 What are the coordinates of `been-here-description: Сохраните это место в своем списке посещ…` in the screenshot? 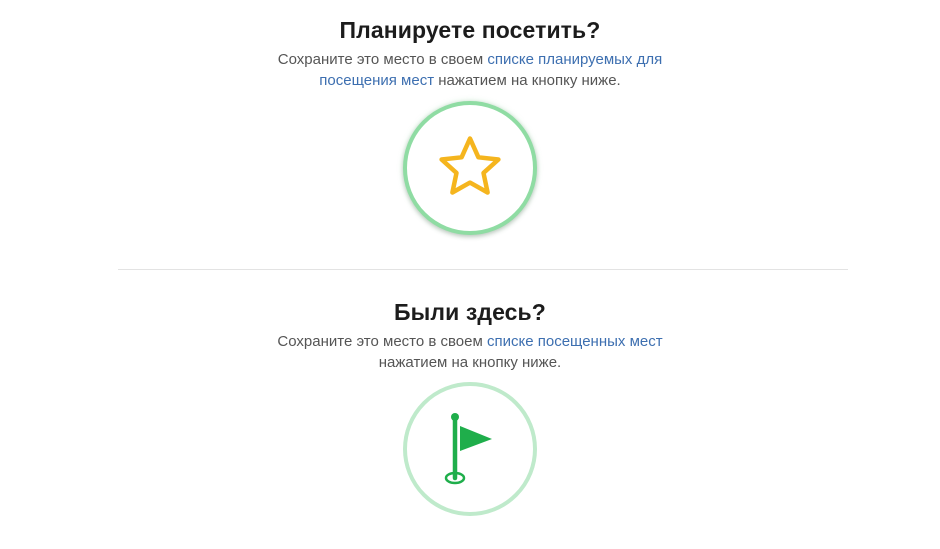 It's located at (470, 352).